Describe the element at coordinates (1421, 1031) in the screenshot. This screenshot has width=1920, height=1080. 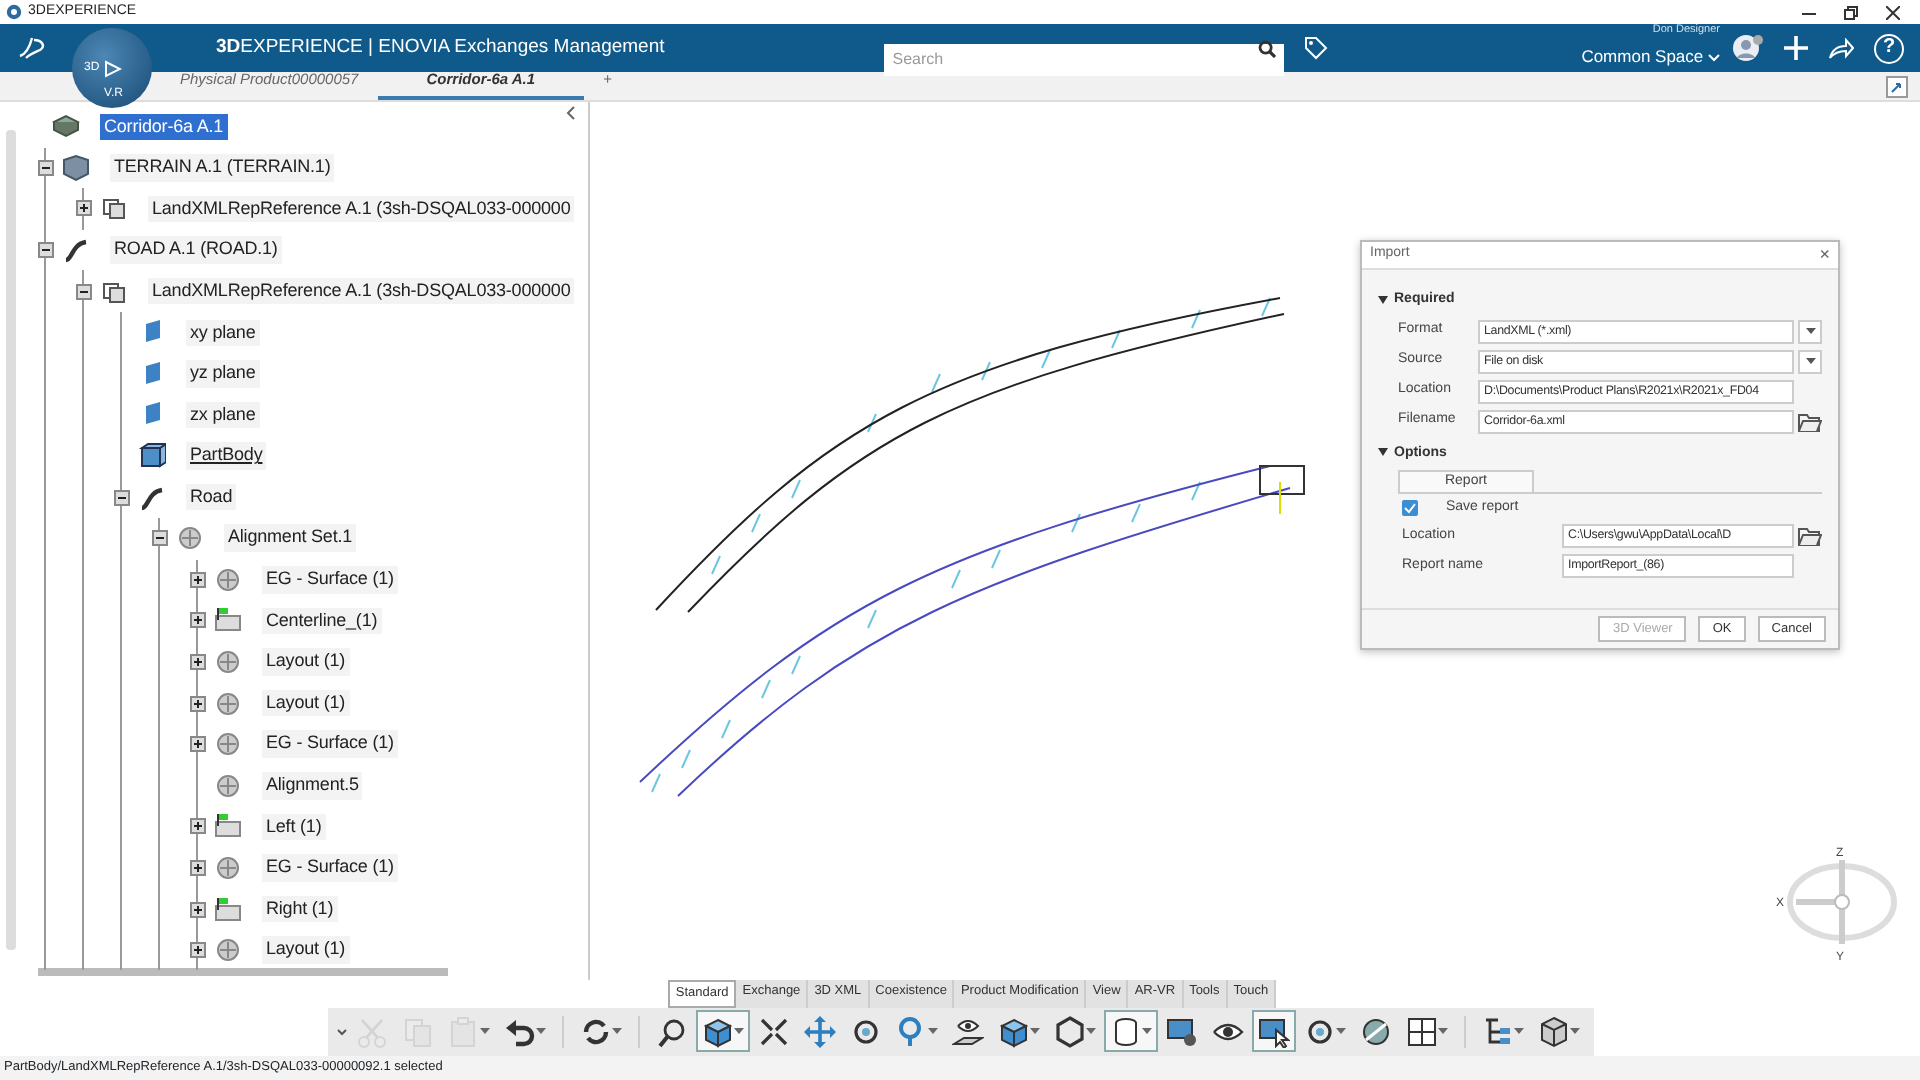
I see `grid-icon` at that location.